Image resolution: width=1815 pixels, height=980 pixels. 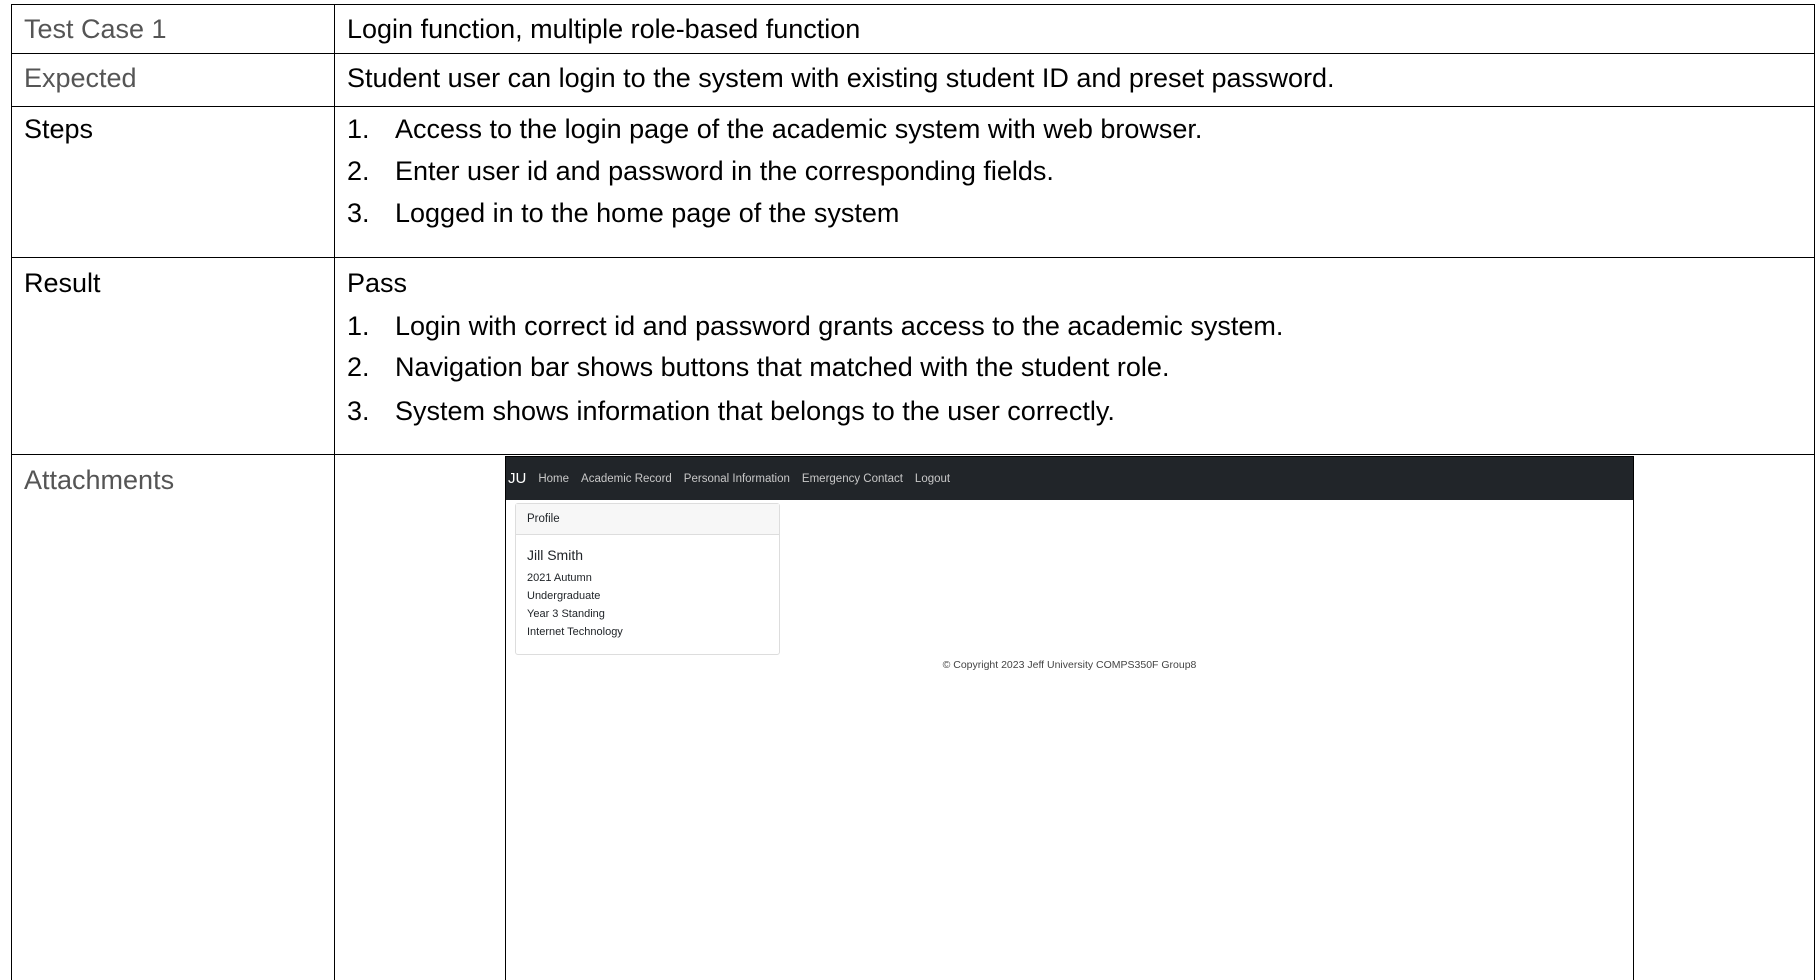 What do you see at coordinates (852, 479) in the screenshot?
I see `nav-link-emergency-contact: Emergency Contact` at bounding box center [852, 479].